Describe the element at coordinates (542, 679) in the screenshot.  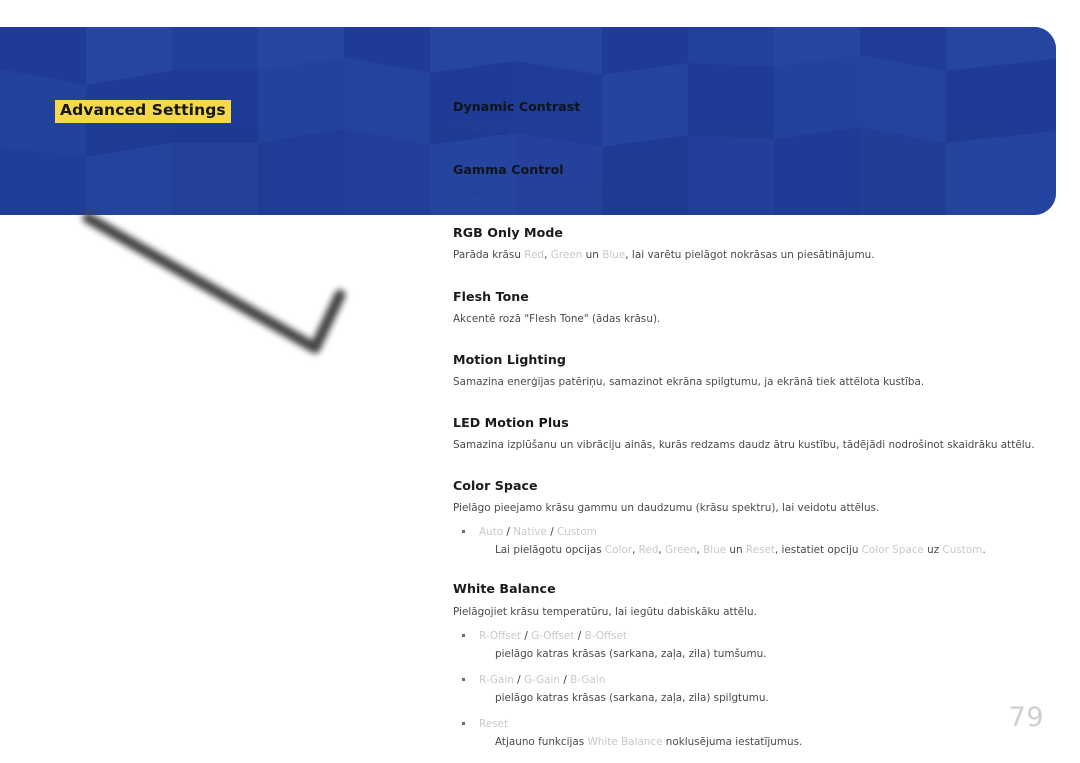
I see `option-values: R-Gain / G-Gain / B-Gain` at that location.